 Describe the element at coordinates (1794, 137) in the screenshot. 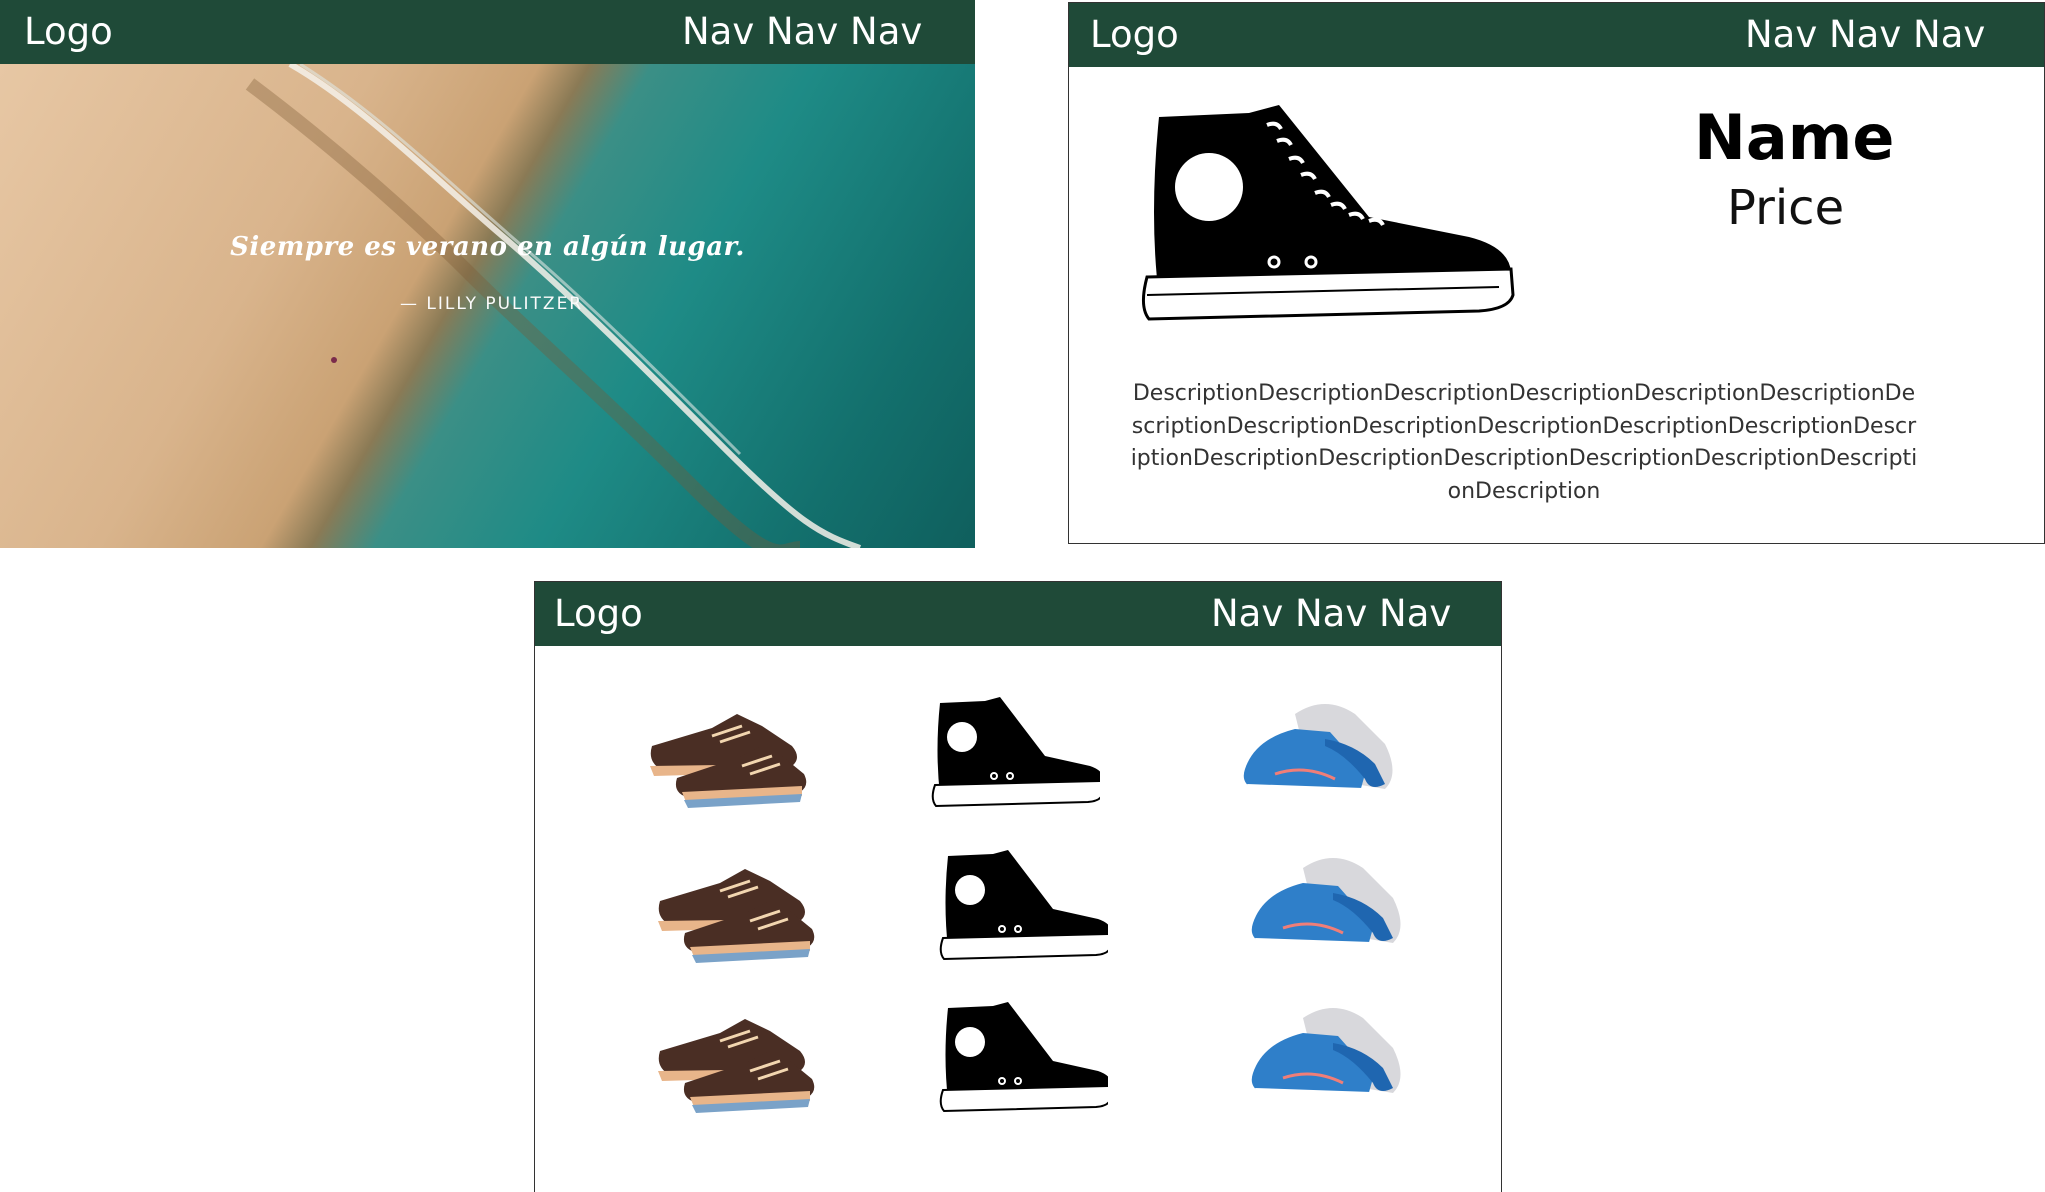

I see `product-name: Name` at that location.